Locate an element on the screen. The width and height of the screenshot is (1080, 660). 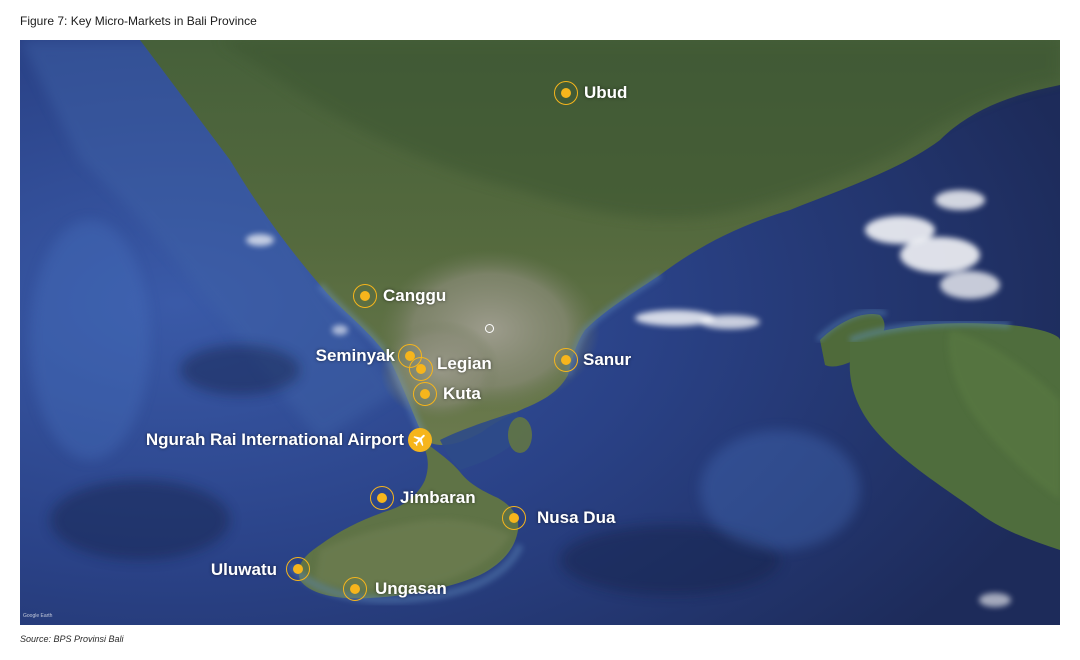
label-ungasan: Ungasan is located at coordinates (411, 588).